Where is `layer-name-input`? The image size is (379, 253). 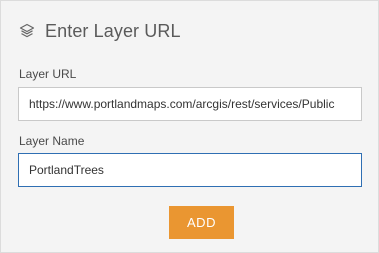
layer-name-input is located at coordinates (190, 170).